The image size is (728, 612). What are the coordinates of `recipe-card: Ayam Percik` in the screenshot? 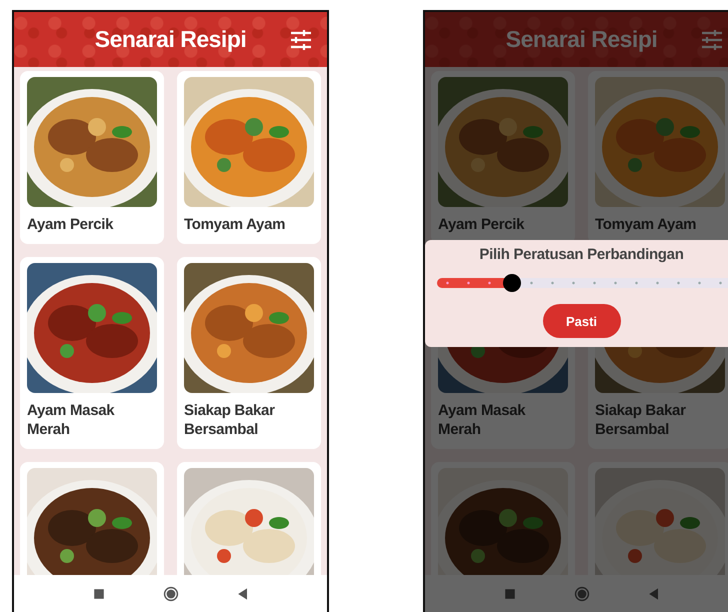 It's located at (92, 157).